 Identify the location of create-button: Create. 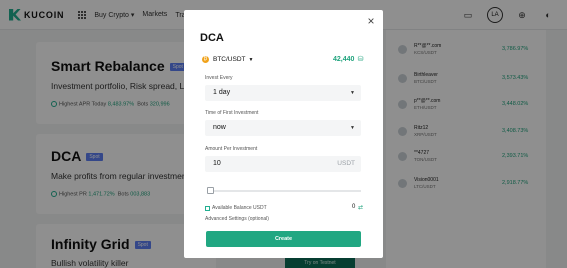
(283, 239).